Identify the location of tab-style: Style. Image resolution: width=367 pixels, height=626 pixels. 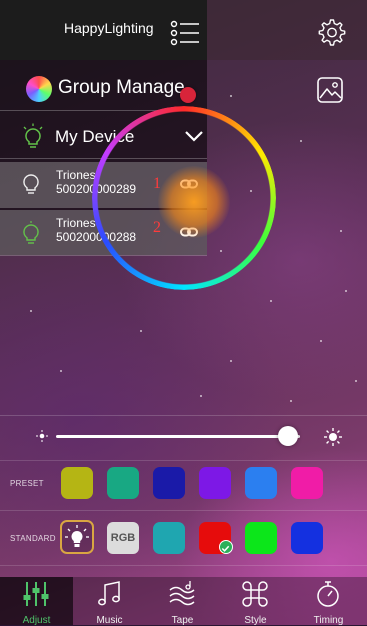
(255, 601).